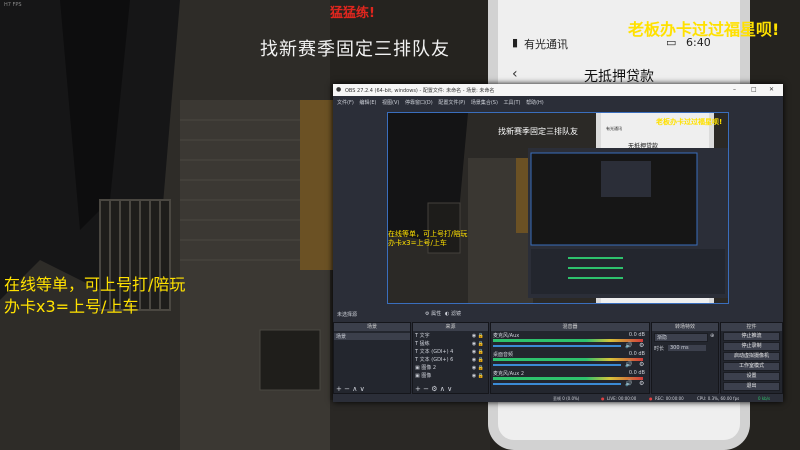 The image size is (800, 450). What do you see at coordinates (451, 344) in the screenshot?
I see `source-item: T 猛练 ◉ 🔒` at bounding box center [451, 344].